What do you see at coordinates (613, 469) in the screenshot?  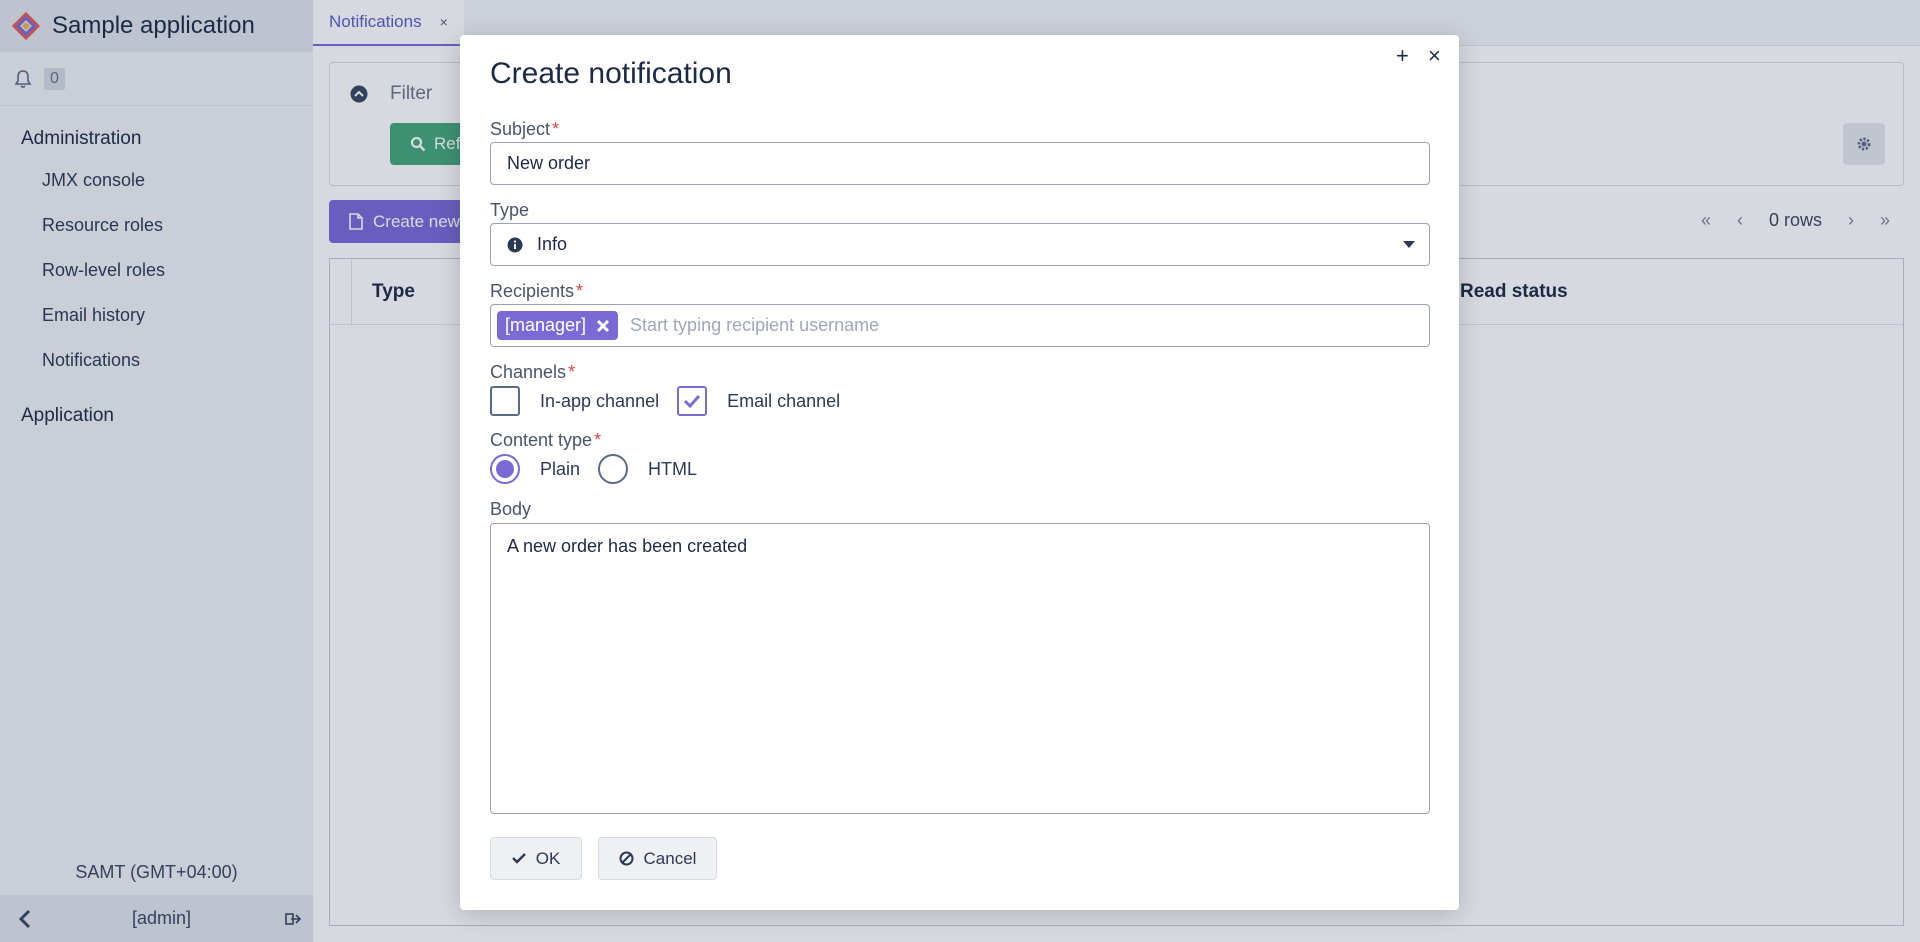 I see `html-radio` at bounding box center [613, 469].